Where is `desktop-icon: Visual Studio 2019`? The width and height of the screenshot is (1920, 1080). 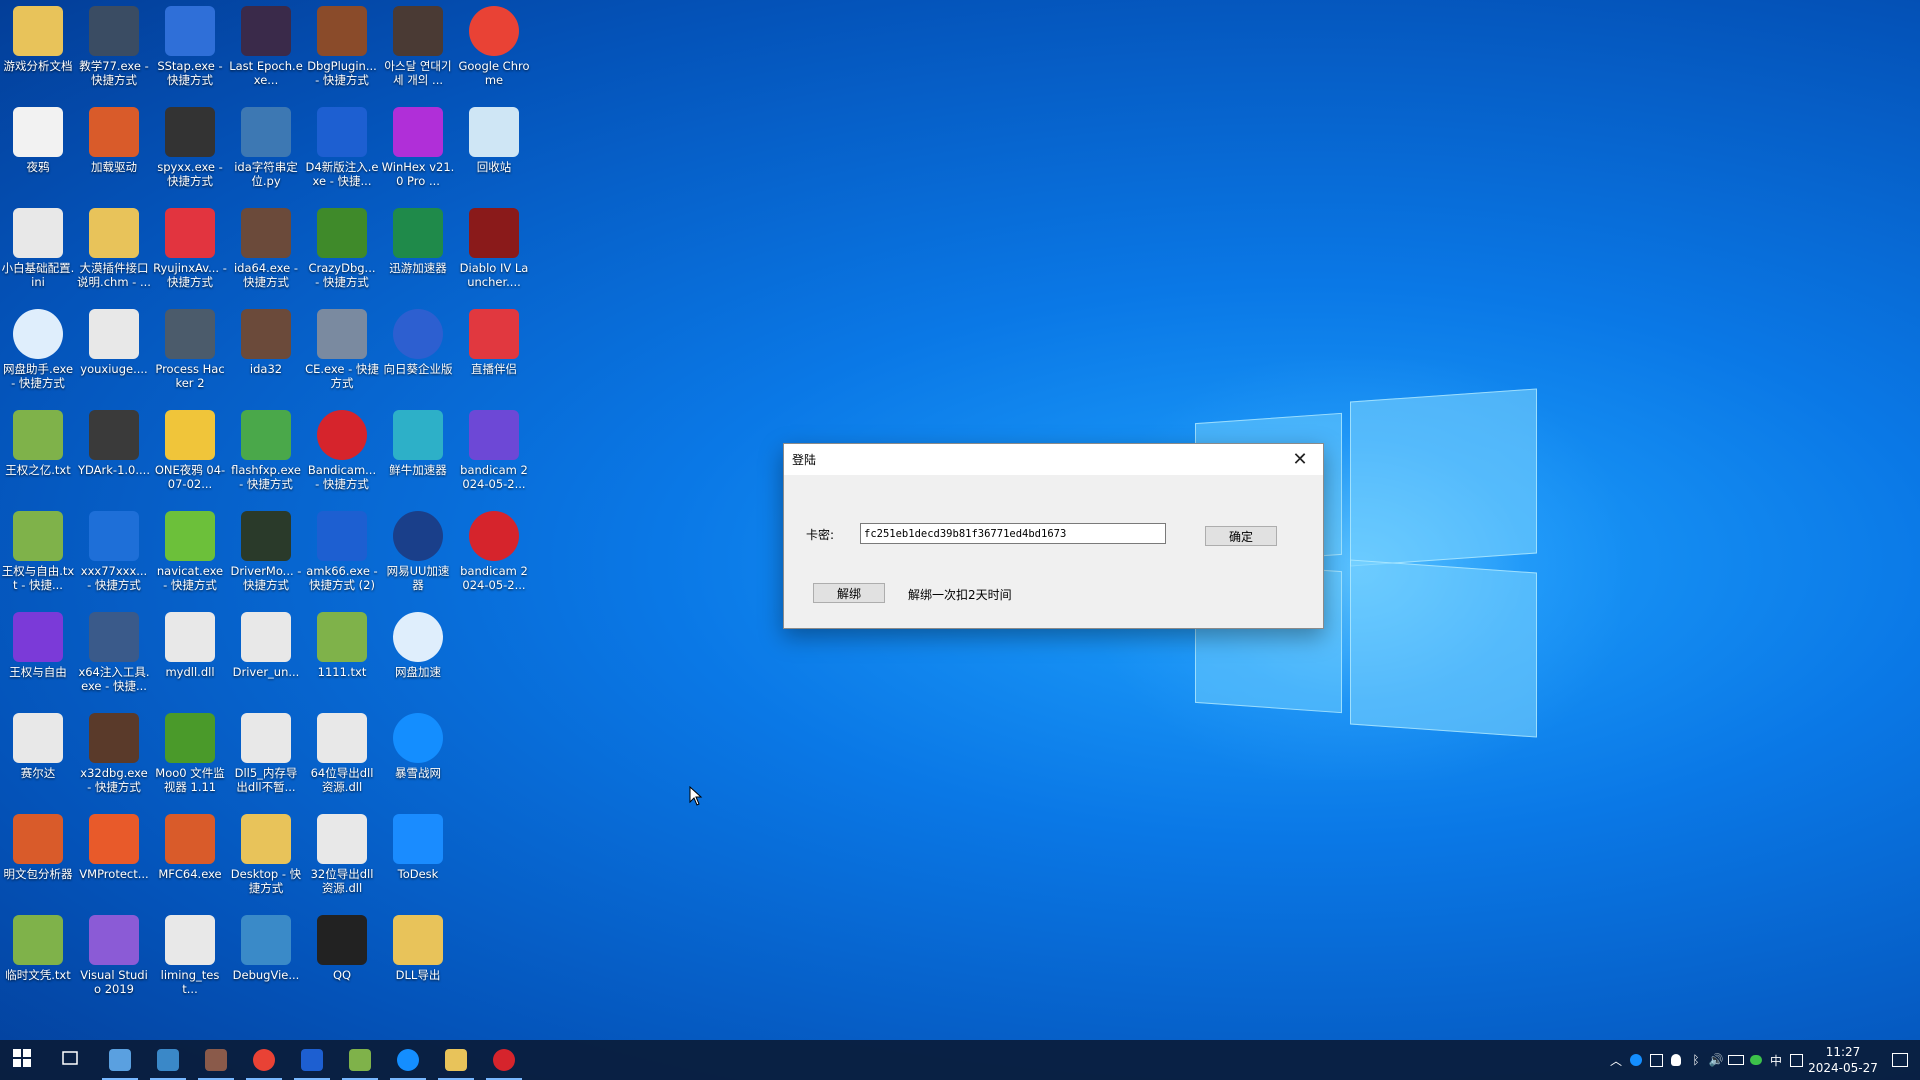 desktop-icon: Visual Studio 2019 is located at coordinates (114, 959).